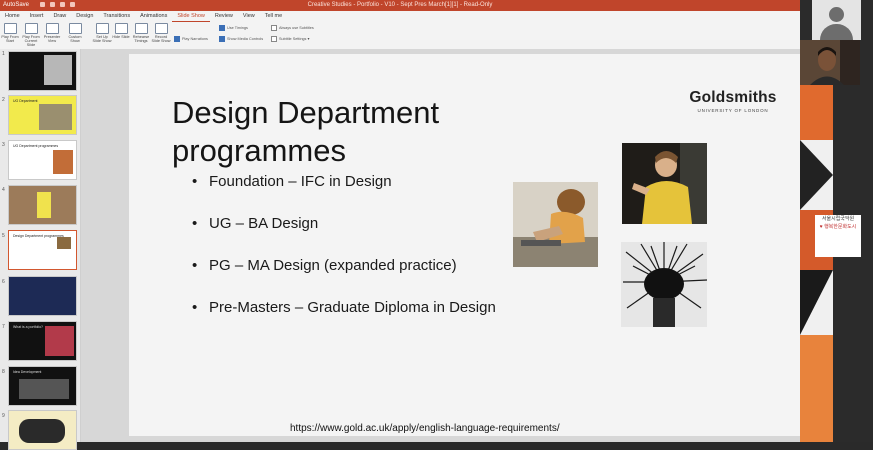 The height and width of the screenshot is (450, 873). What do you see at coordinates (161, 28) in the screenshot?
I see `record-icon` at bounding box center [161, 28].